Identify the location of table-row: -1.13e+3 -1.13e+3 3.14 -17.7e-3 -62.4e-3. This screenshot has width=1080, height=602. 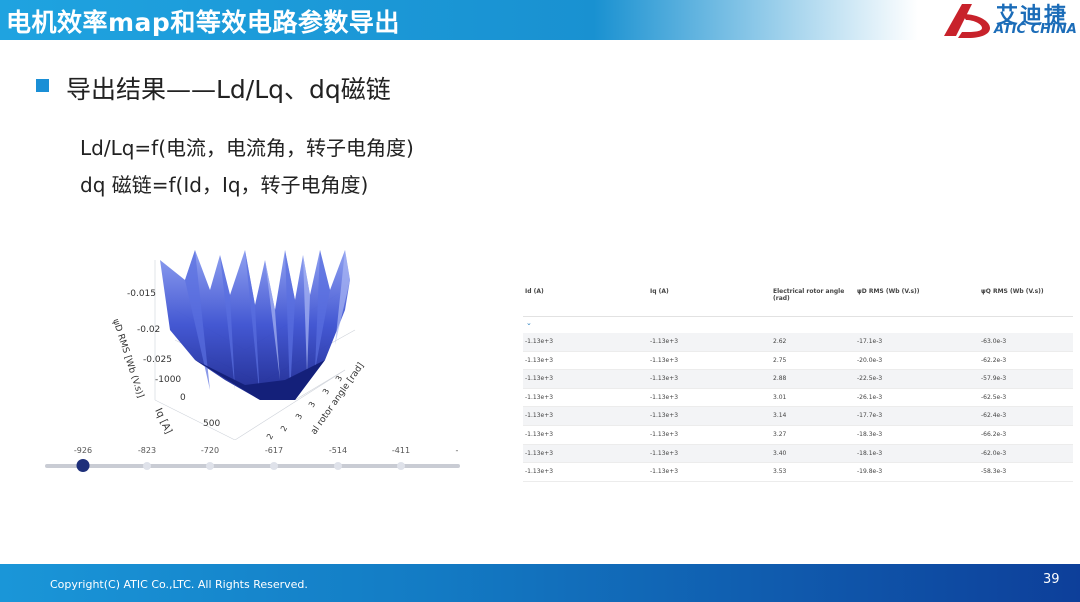
(798, 416).